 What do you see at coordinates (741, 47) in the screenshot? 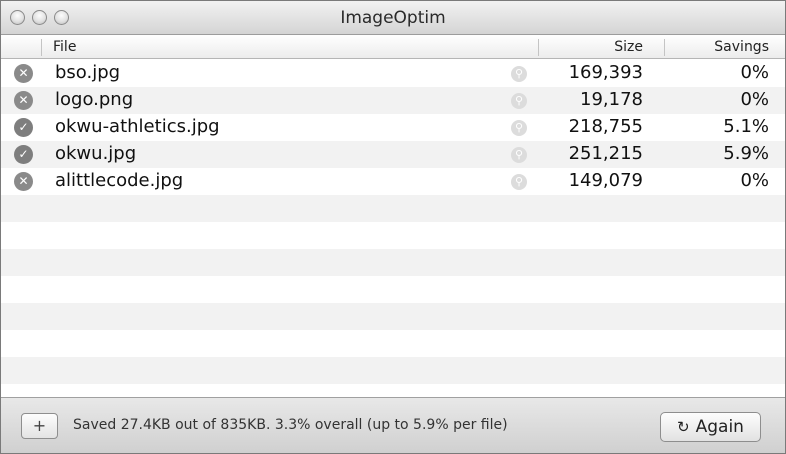
I see `column-header-savings: Savings` at bounding box center [741, 47].